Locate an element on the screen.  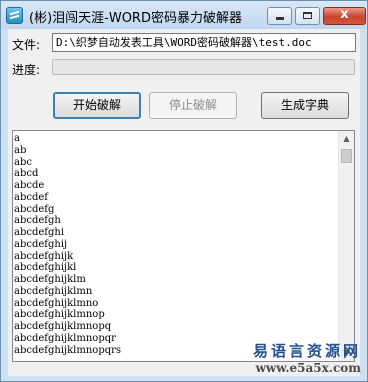
progress-label: 进度: is located at coordinates (26, 70).